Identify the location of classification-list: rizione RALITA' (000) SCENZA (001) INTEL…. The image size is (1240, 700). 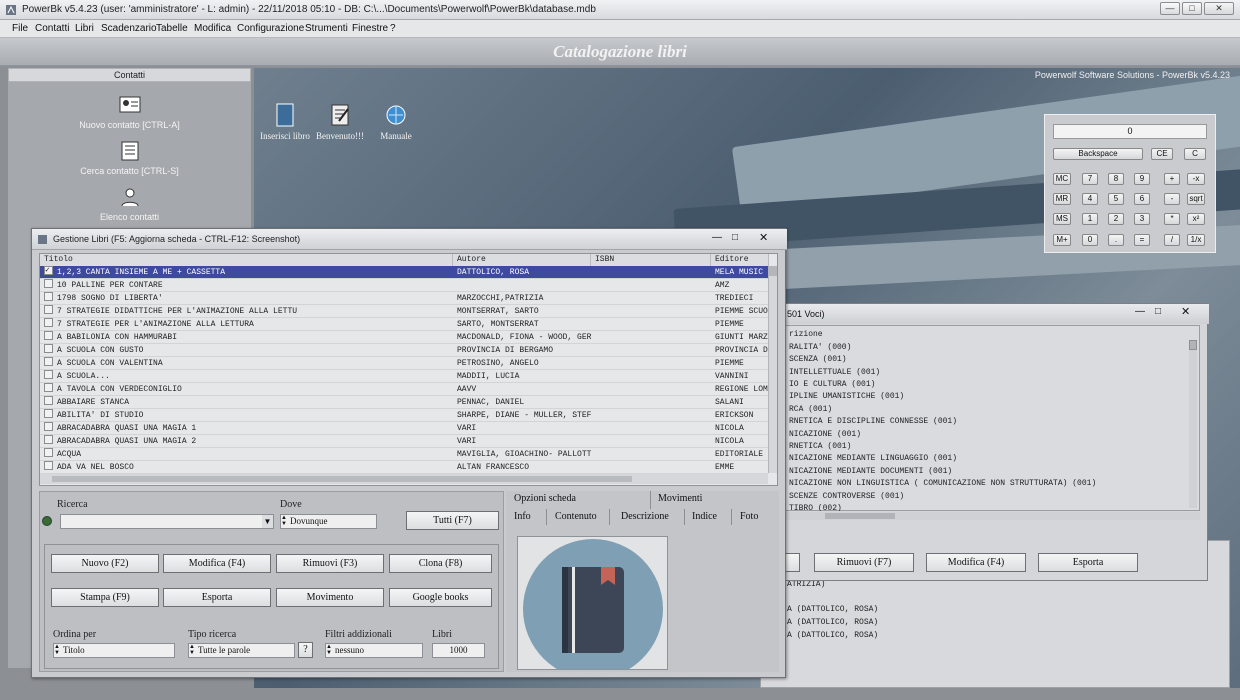
(992, 418).